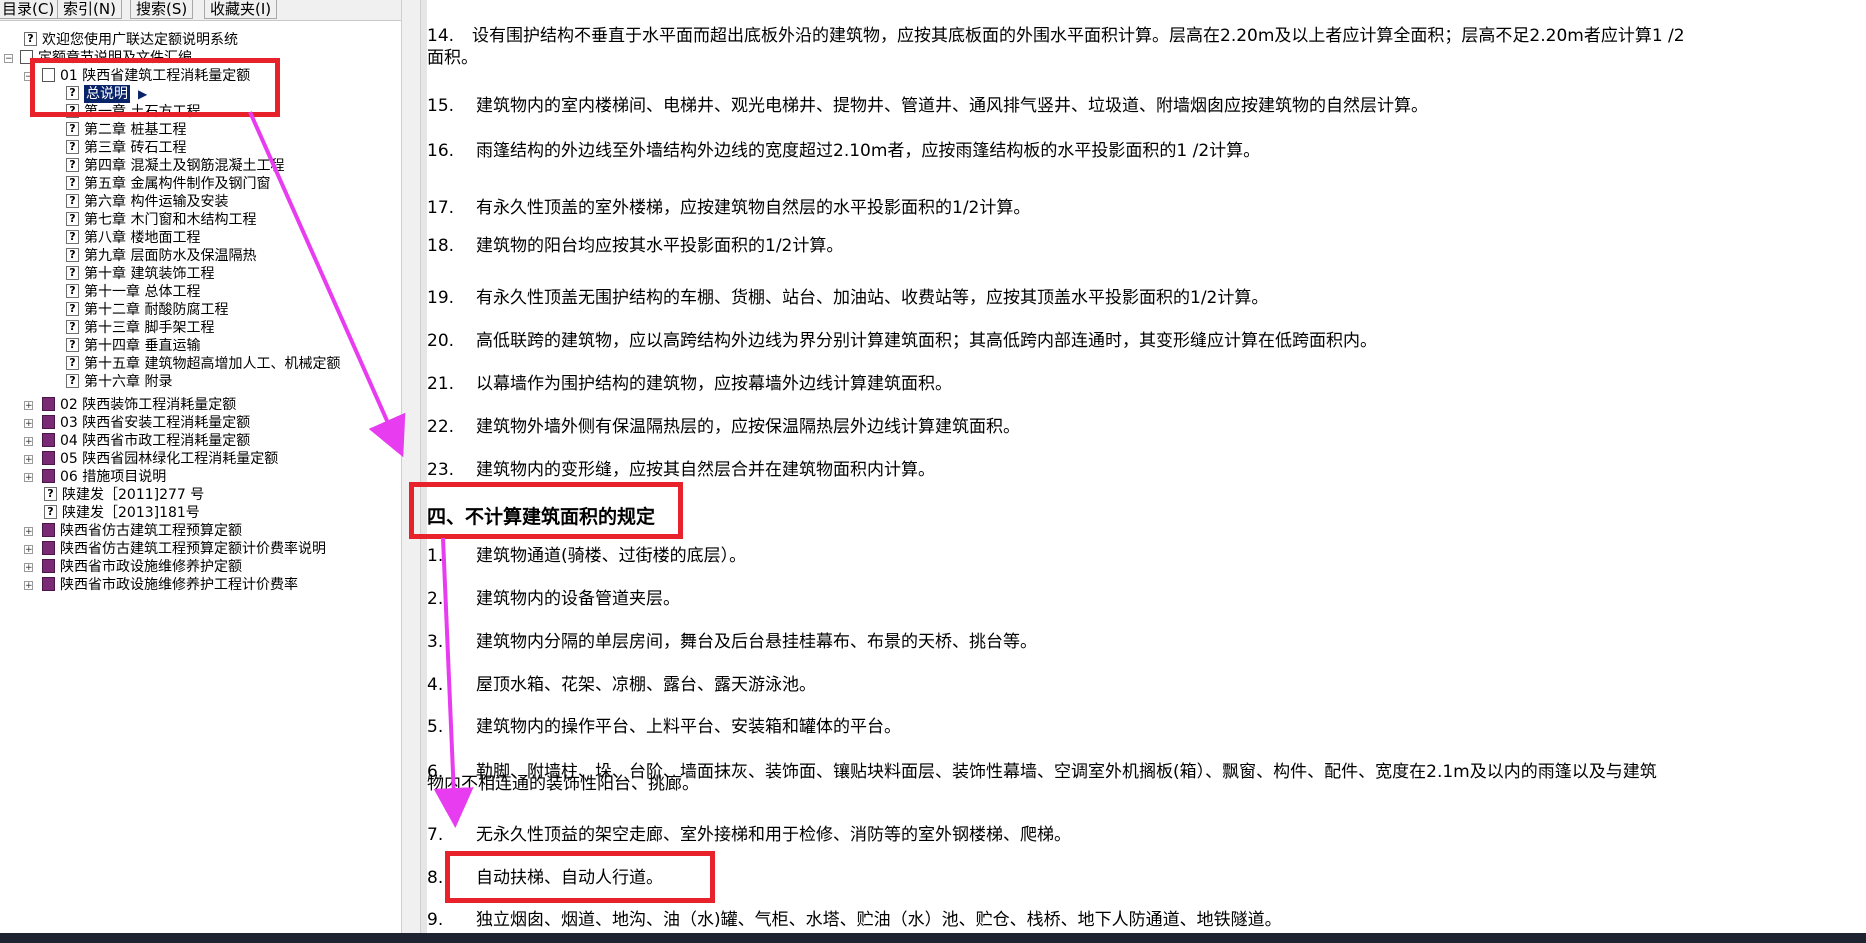  Describe the element at coordinates (107, 94) in the screenshot. I see `selected-item-label: 总说明` at that location.